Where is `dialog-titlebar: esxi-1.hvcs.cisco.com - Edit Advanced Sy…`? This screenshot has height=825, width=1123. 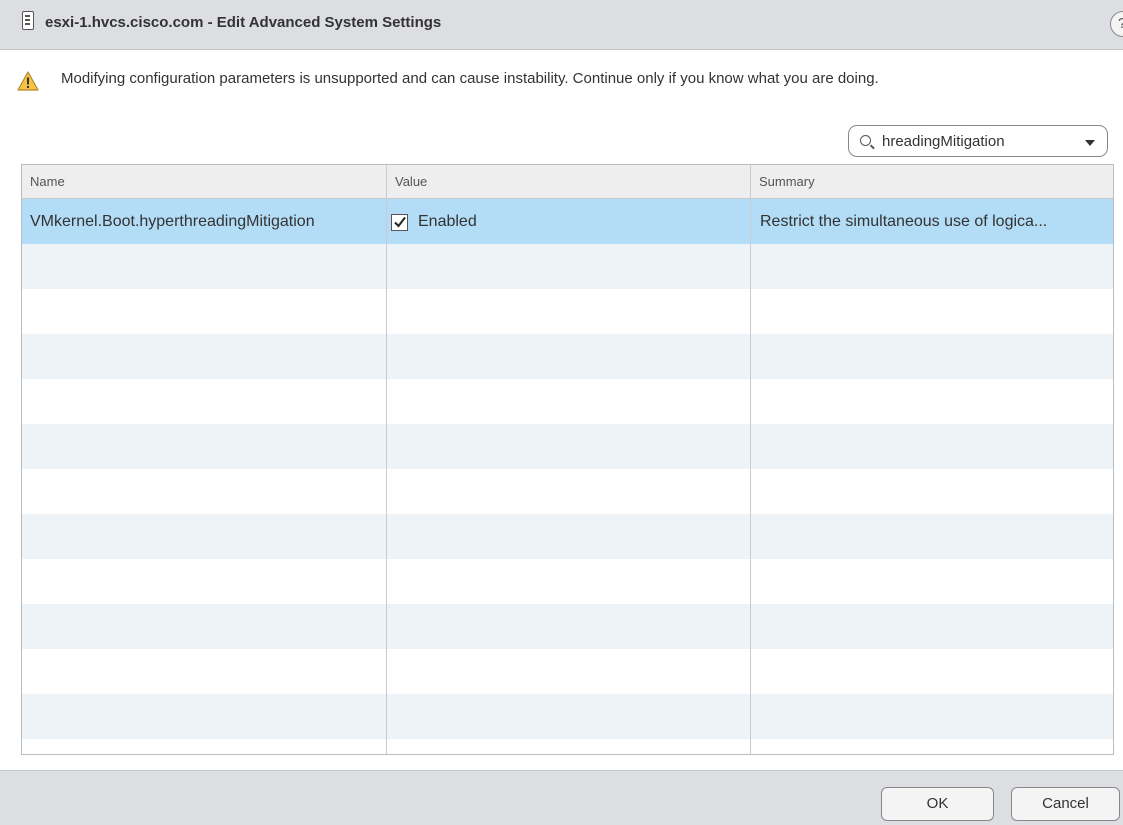 dialog-titlebar: esxi-1.hvcs.cisco.com - Edit Advanced Sy… is located at coordinates (561, 25).